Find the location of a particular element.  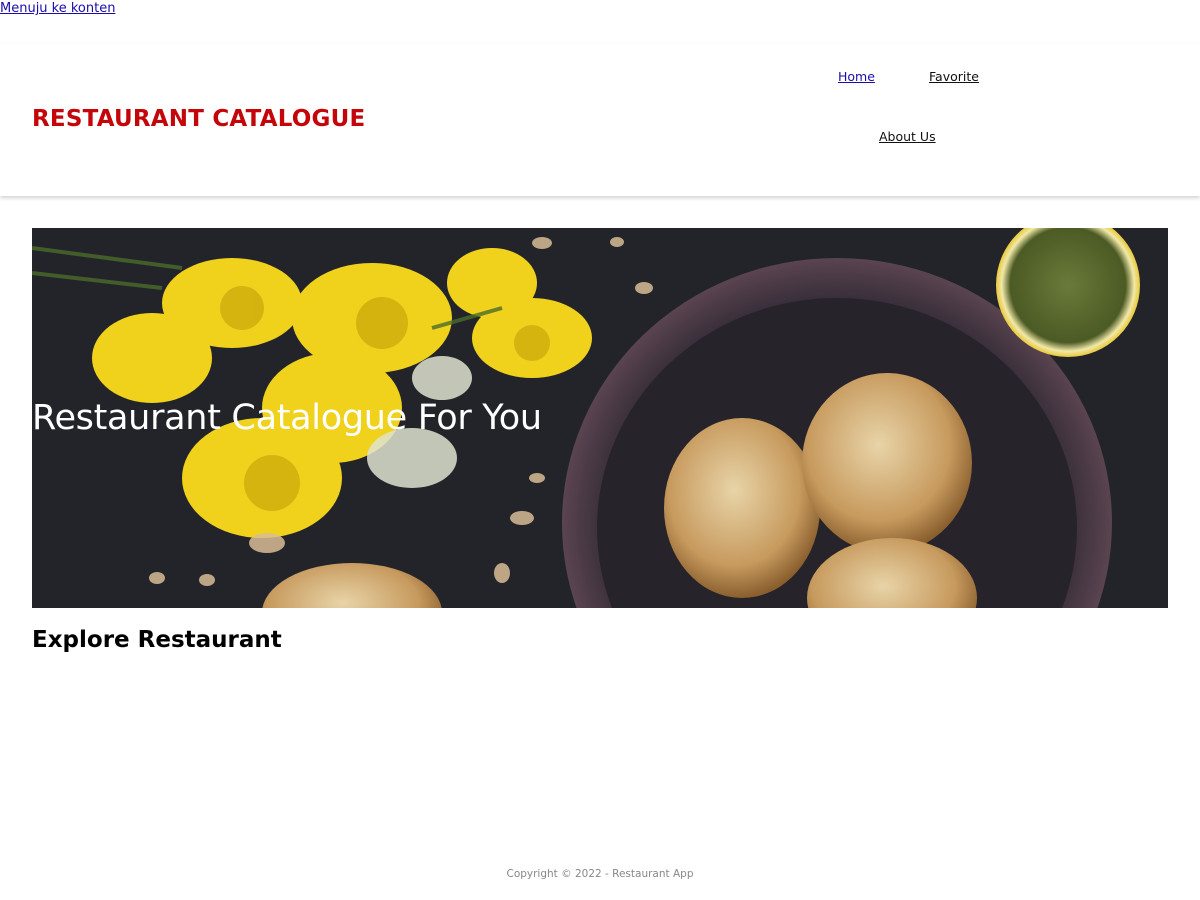

footer: Copyright © 2022 - Restaurant App is located at coordinates (600, 874).